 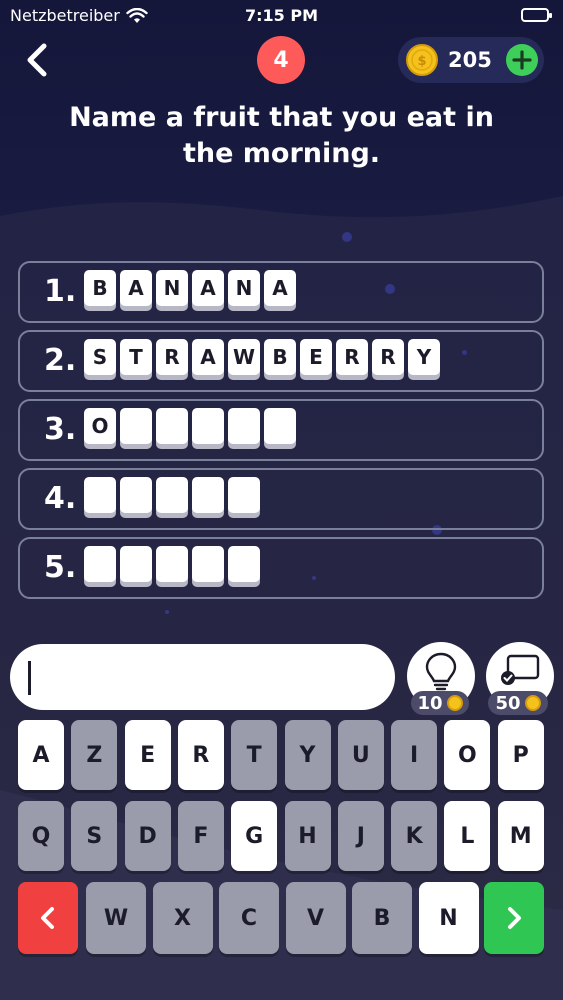 I want to click on key-j: J, so click(x=360, y=836).